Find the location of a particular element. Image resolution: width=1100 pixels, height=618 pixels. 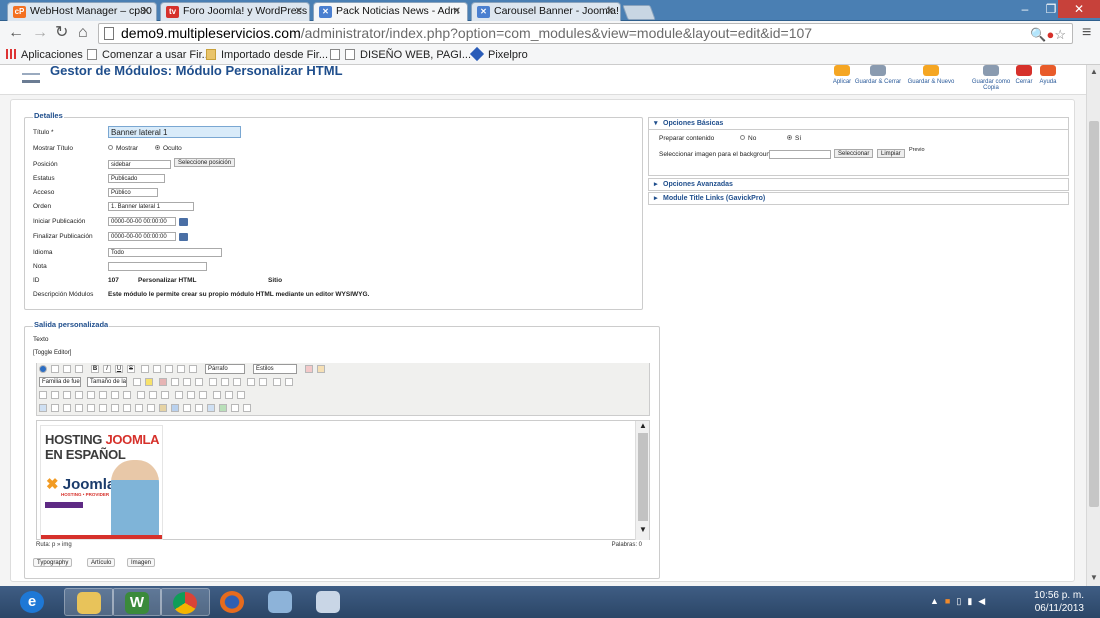

merge-icon is located at coordinates (179, 395).